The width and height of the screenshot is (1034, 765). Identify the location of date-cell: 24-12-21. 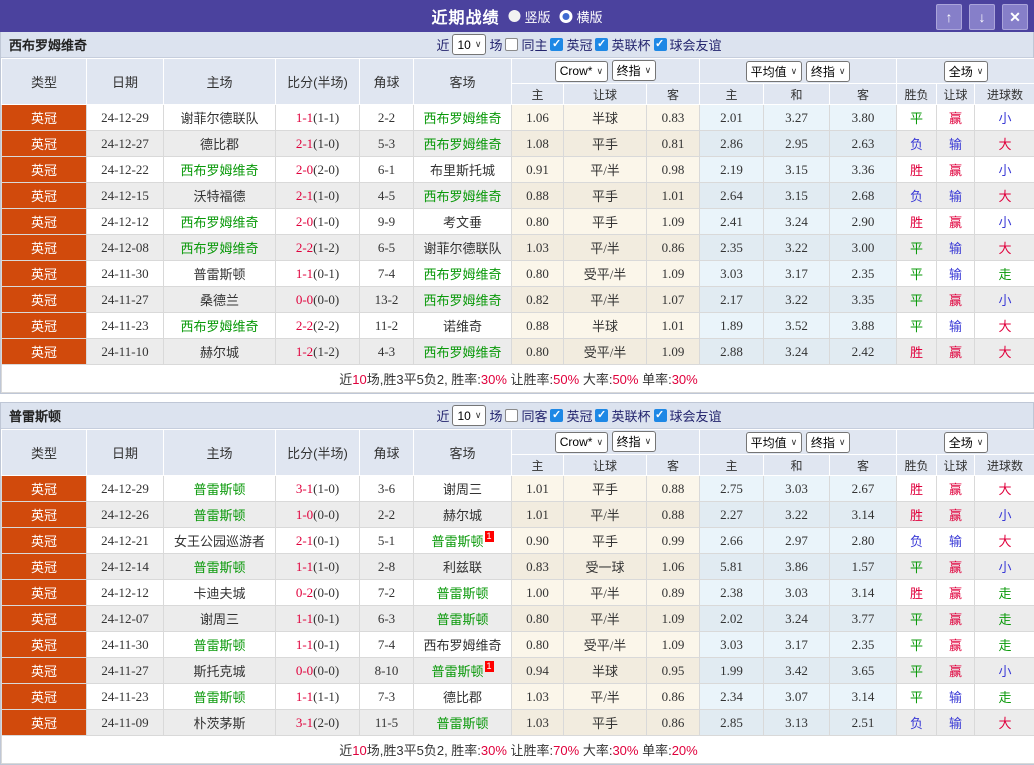
(125, 541).